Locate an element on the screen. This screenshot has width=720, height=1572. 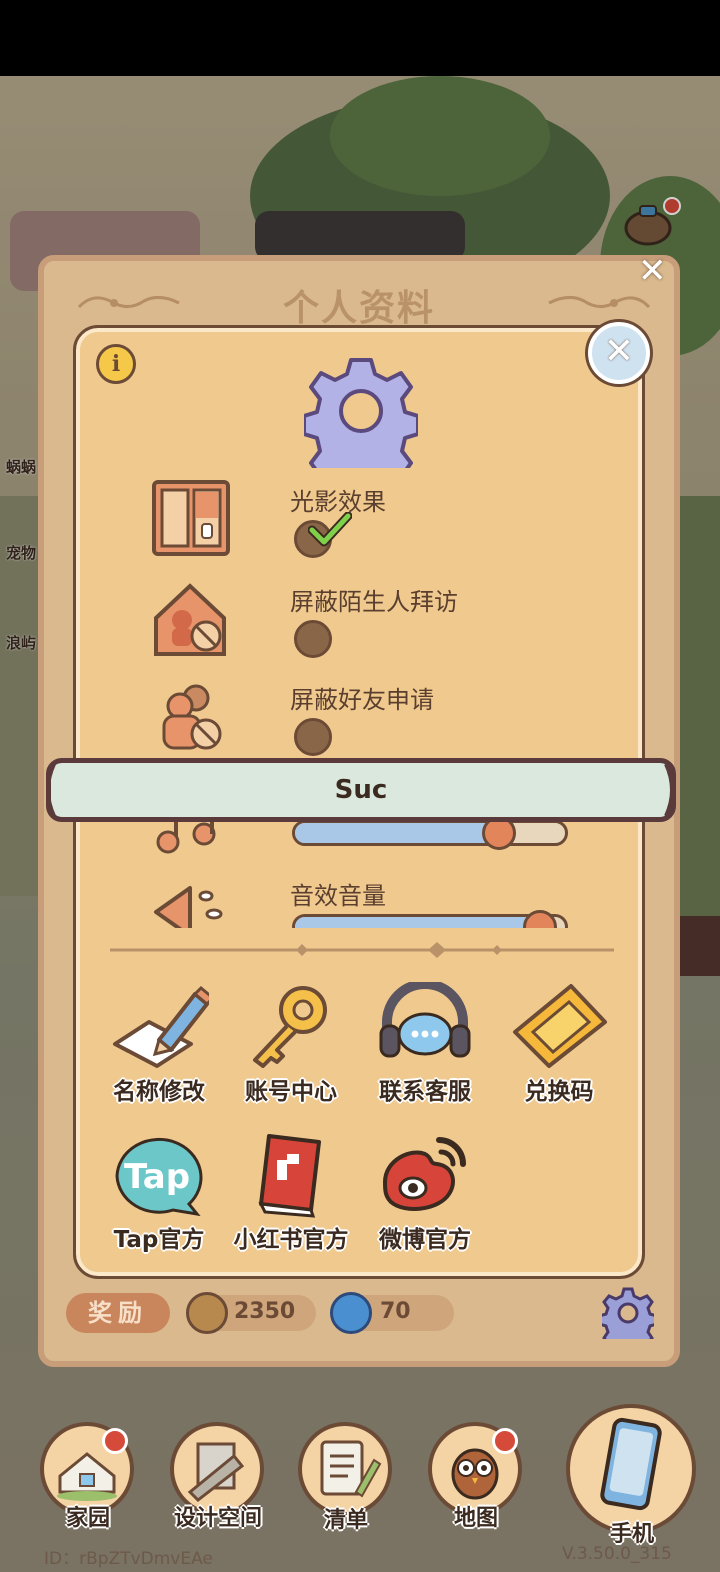
reward-button: 奖励 is located at coordinates (118, 1313).